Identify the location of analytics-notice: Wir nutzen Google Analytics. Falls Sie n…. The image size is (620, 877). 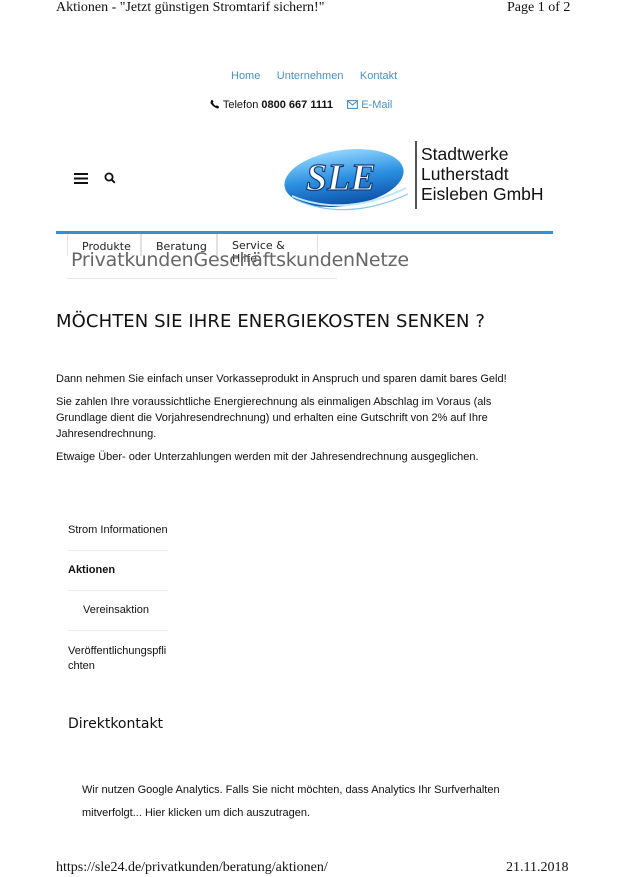
(291, 802).